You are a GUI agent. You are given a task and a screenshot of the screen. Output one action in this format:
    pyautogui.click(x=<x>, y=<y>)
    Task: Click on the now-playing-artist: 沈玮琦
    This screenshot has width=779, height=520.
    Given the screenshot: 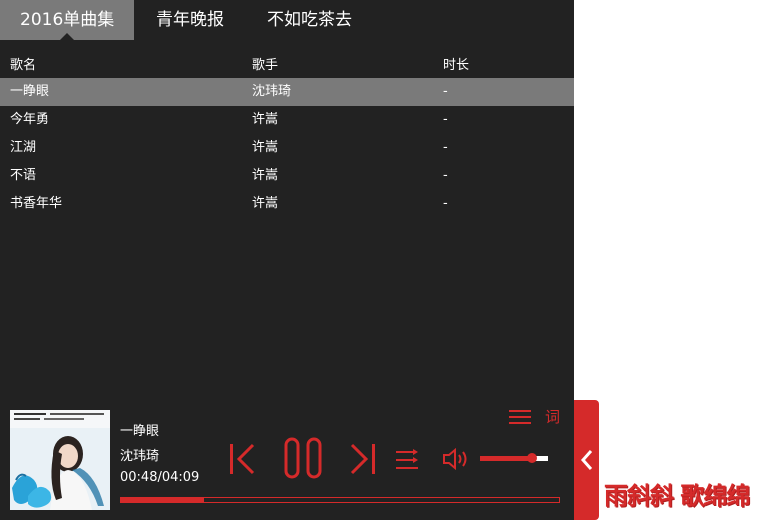 What is the action you would take?
    pyautogui.click(x=140, y=456)
    